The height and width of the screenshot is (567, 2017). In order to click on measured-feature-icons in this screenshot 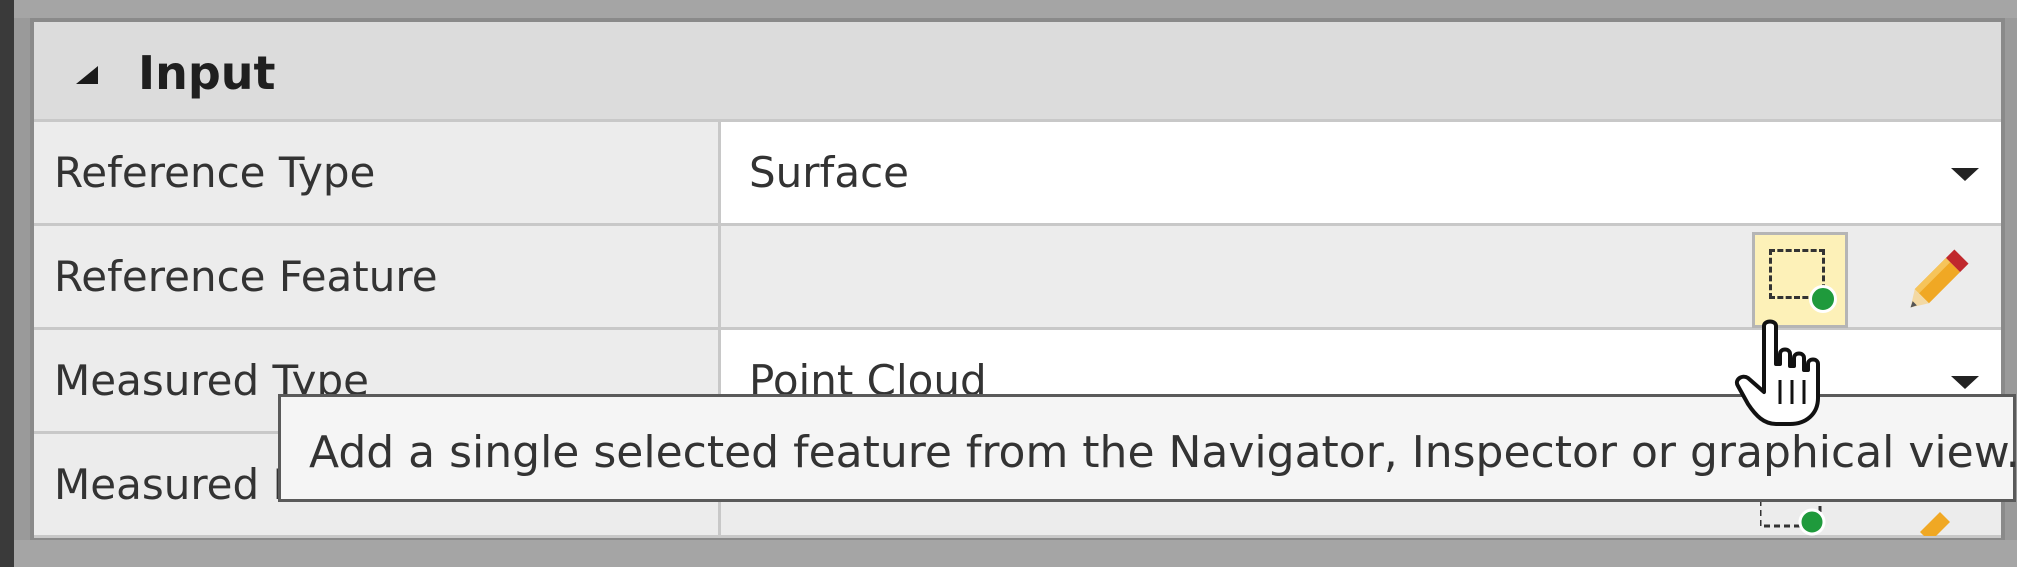, I will do `click(1875, 516)`.